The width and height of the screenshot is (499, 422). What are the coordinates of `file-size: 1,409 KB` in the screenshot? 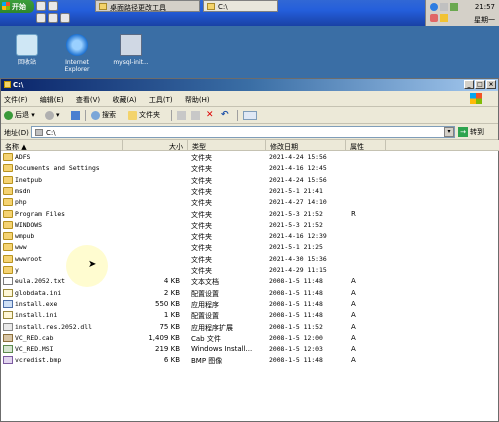 It's located at (164, 337).